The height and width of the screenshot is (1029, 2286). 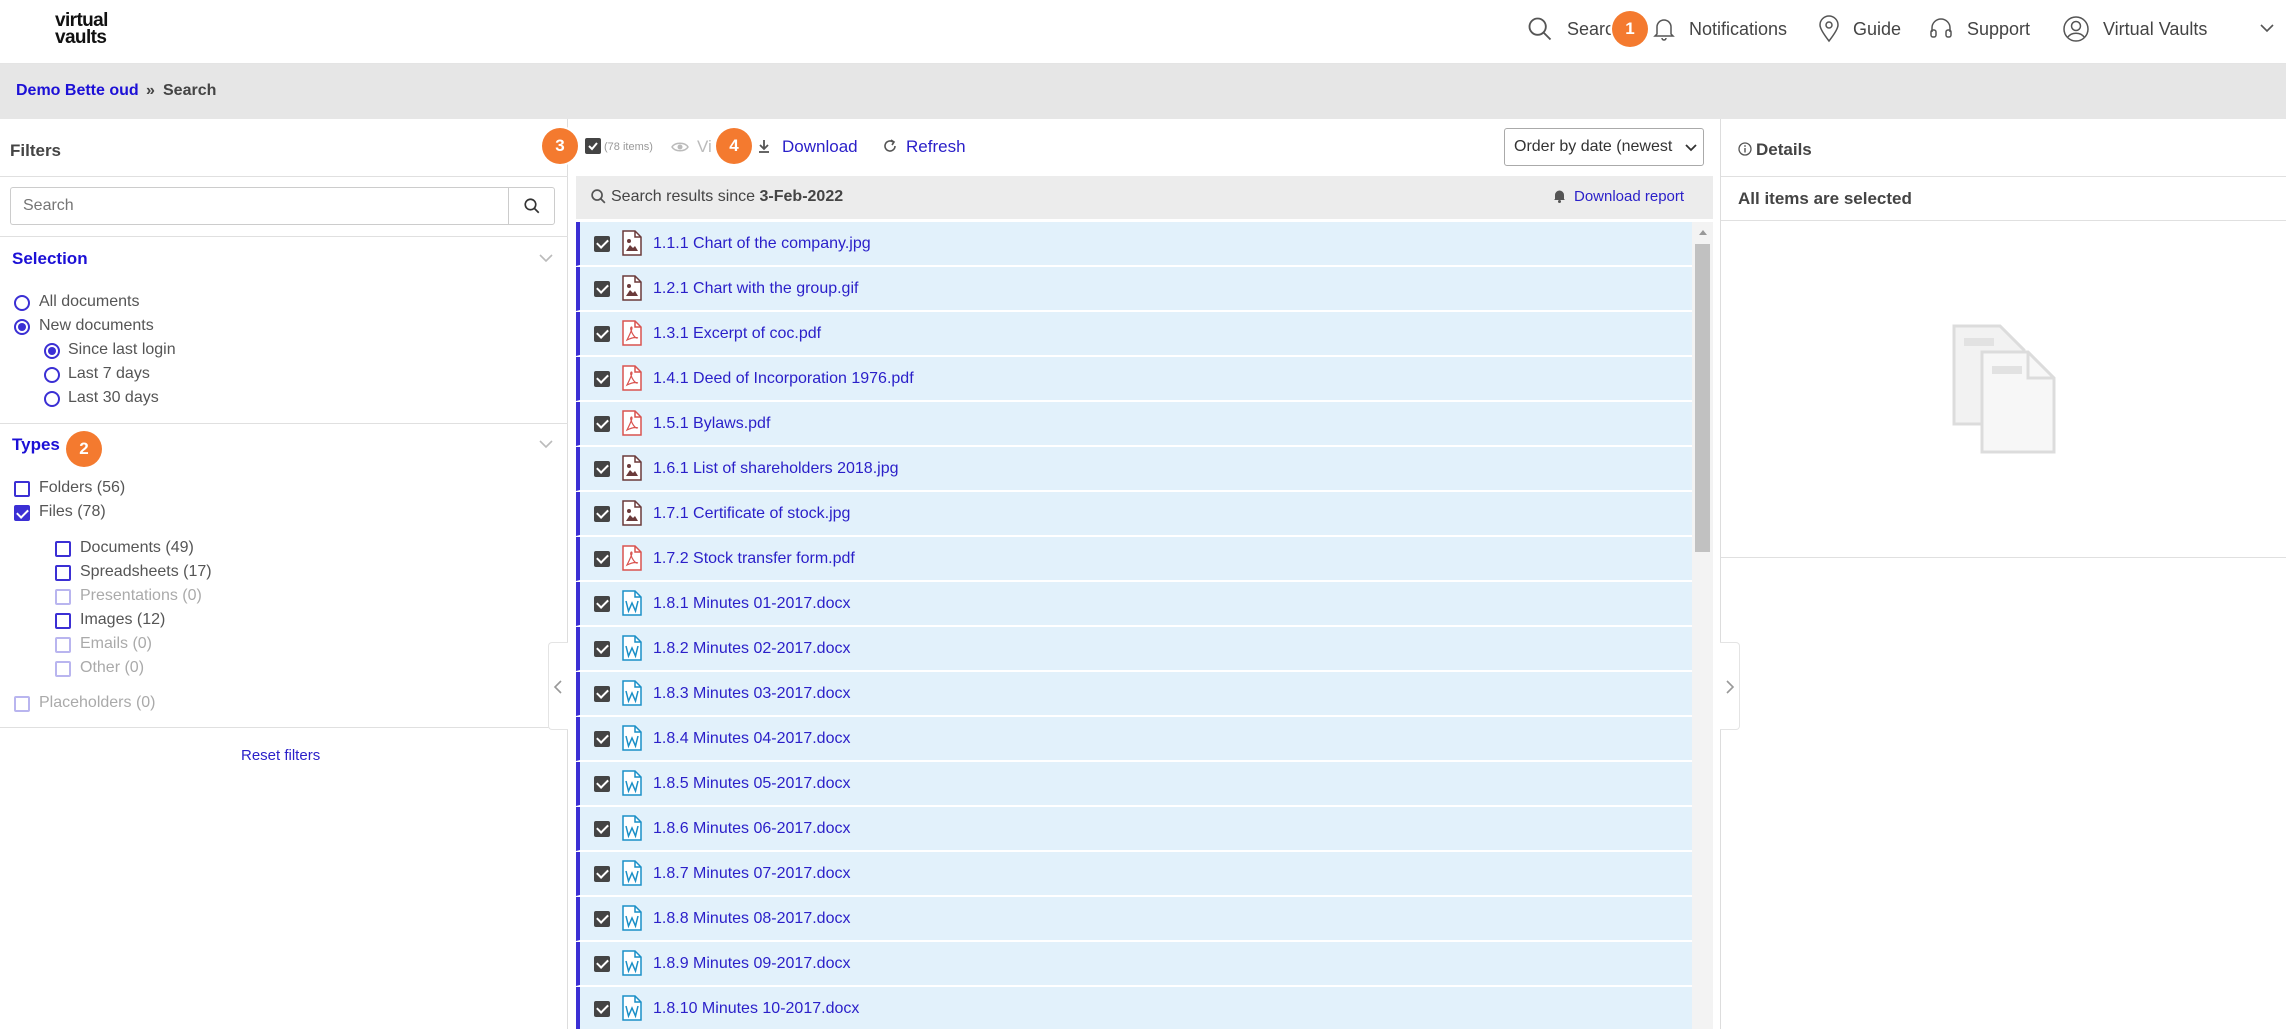 I want to click on results-scrollbar, so click(x=1702, y=625).